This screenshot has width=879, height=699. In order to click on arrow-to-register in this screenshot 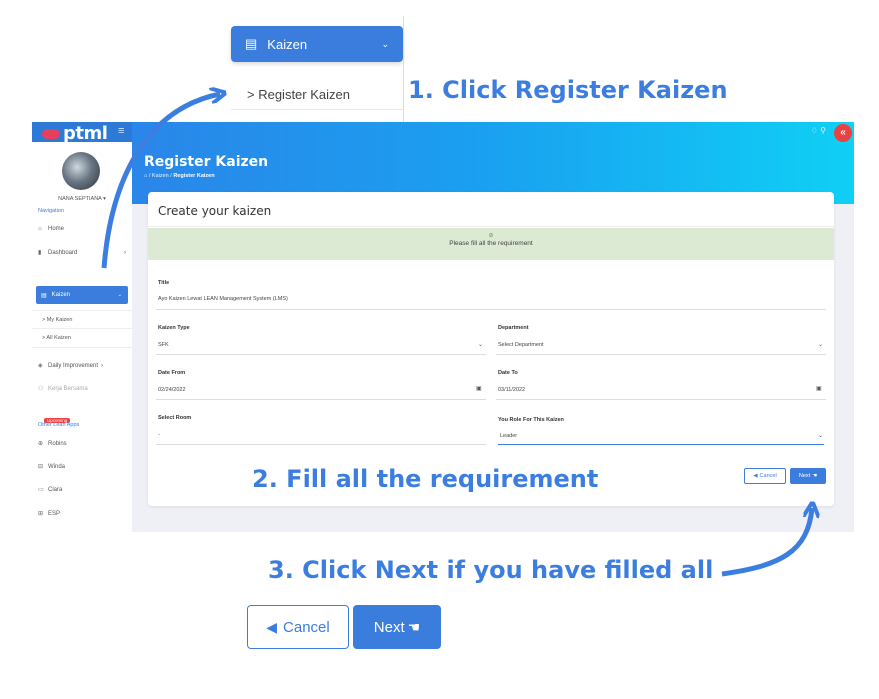, I will do `click(160, 181)`.